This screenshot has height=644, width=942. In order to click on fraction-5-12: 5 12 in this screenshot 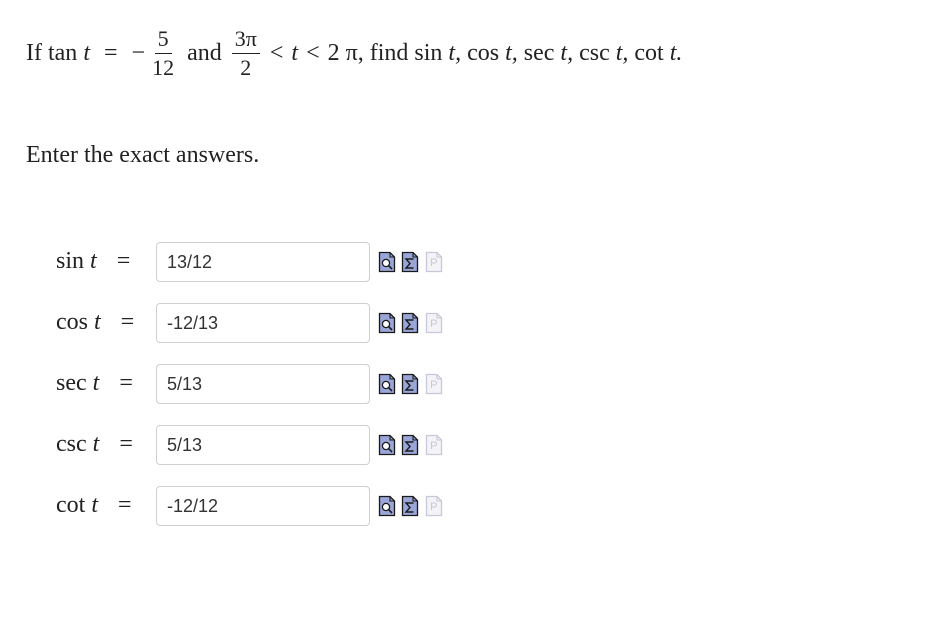, I will do `click(163, 53)`.